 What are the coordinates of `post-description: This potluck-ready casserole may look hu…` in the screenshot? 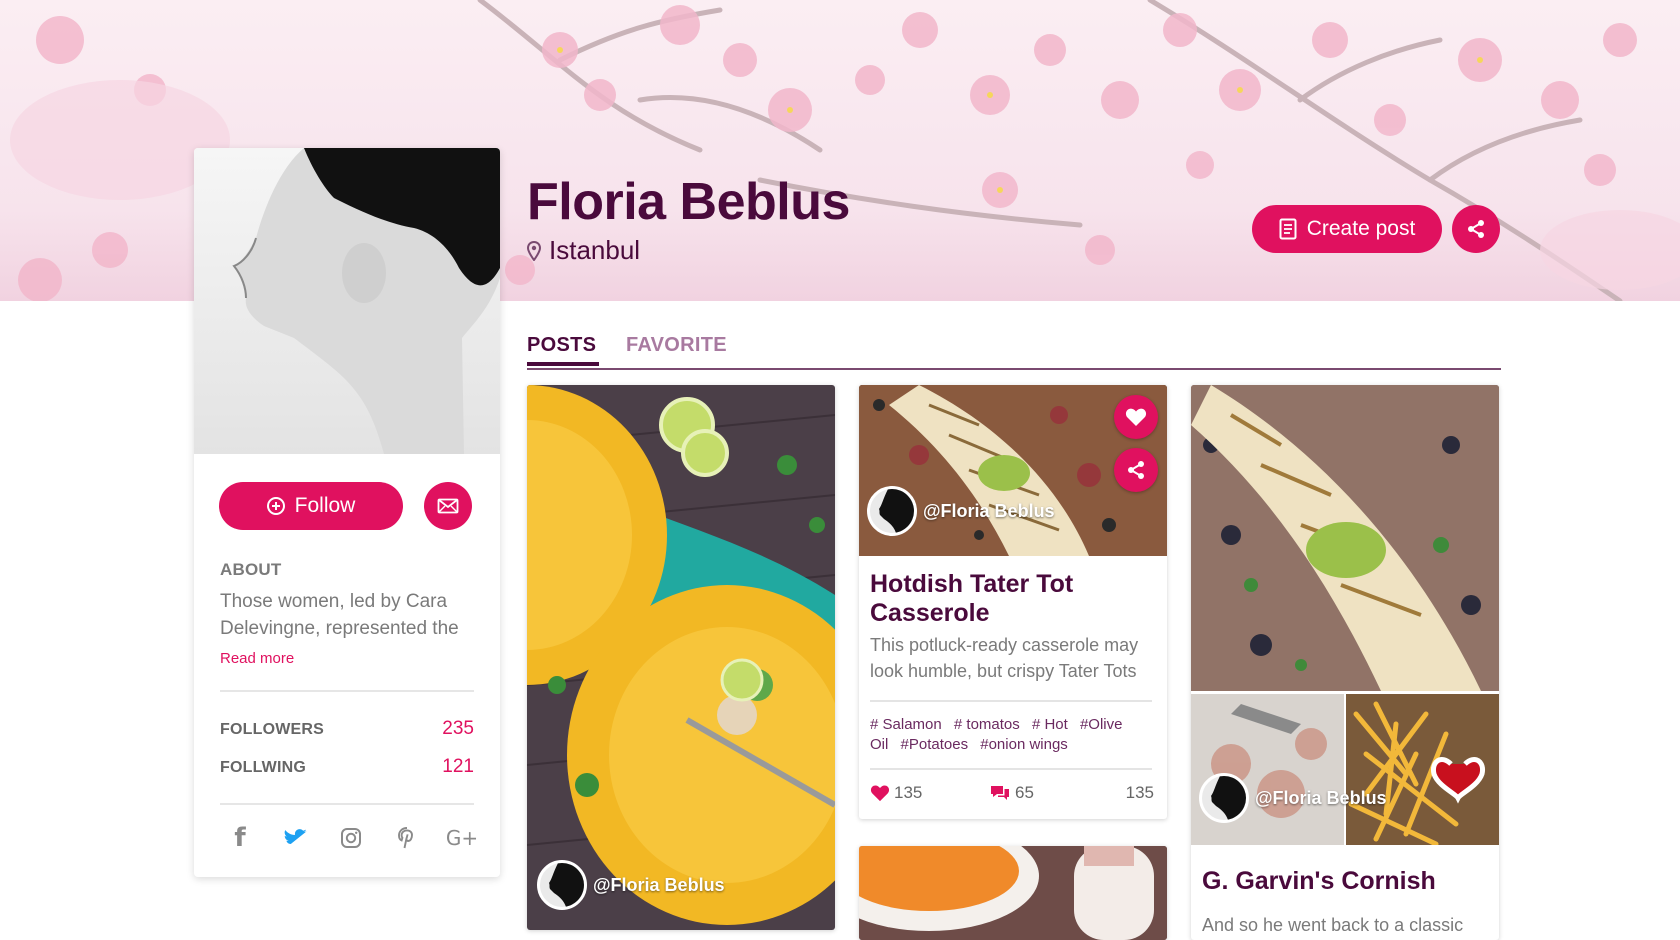 It's located at (1004, 658).